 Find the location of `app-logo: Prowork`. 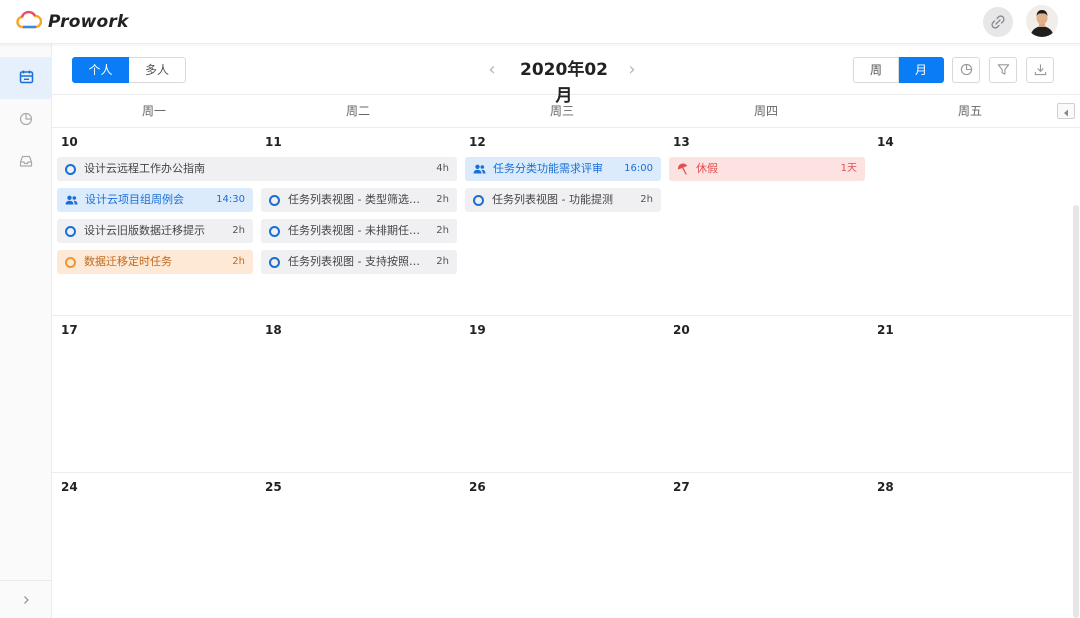

app-logo: Prowork is located at coordinates (72, 22).